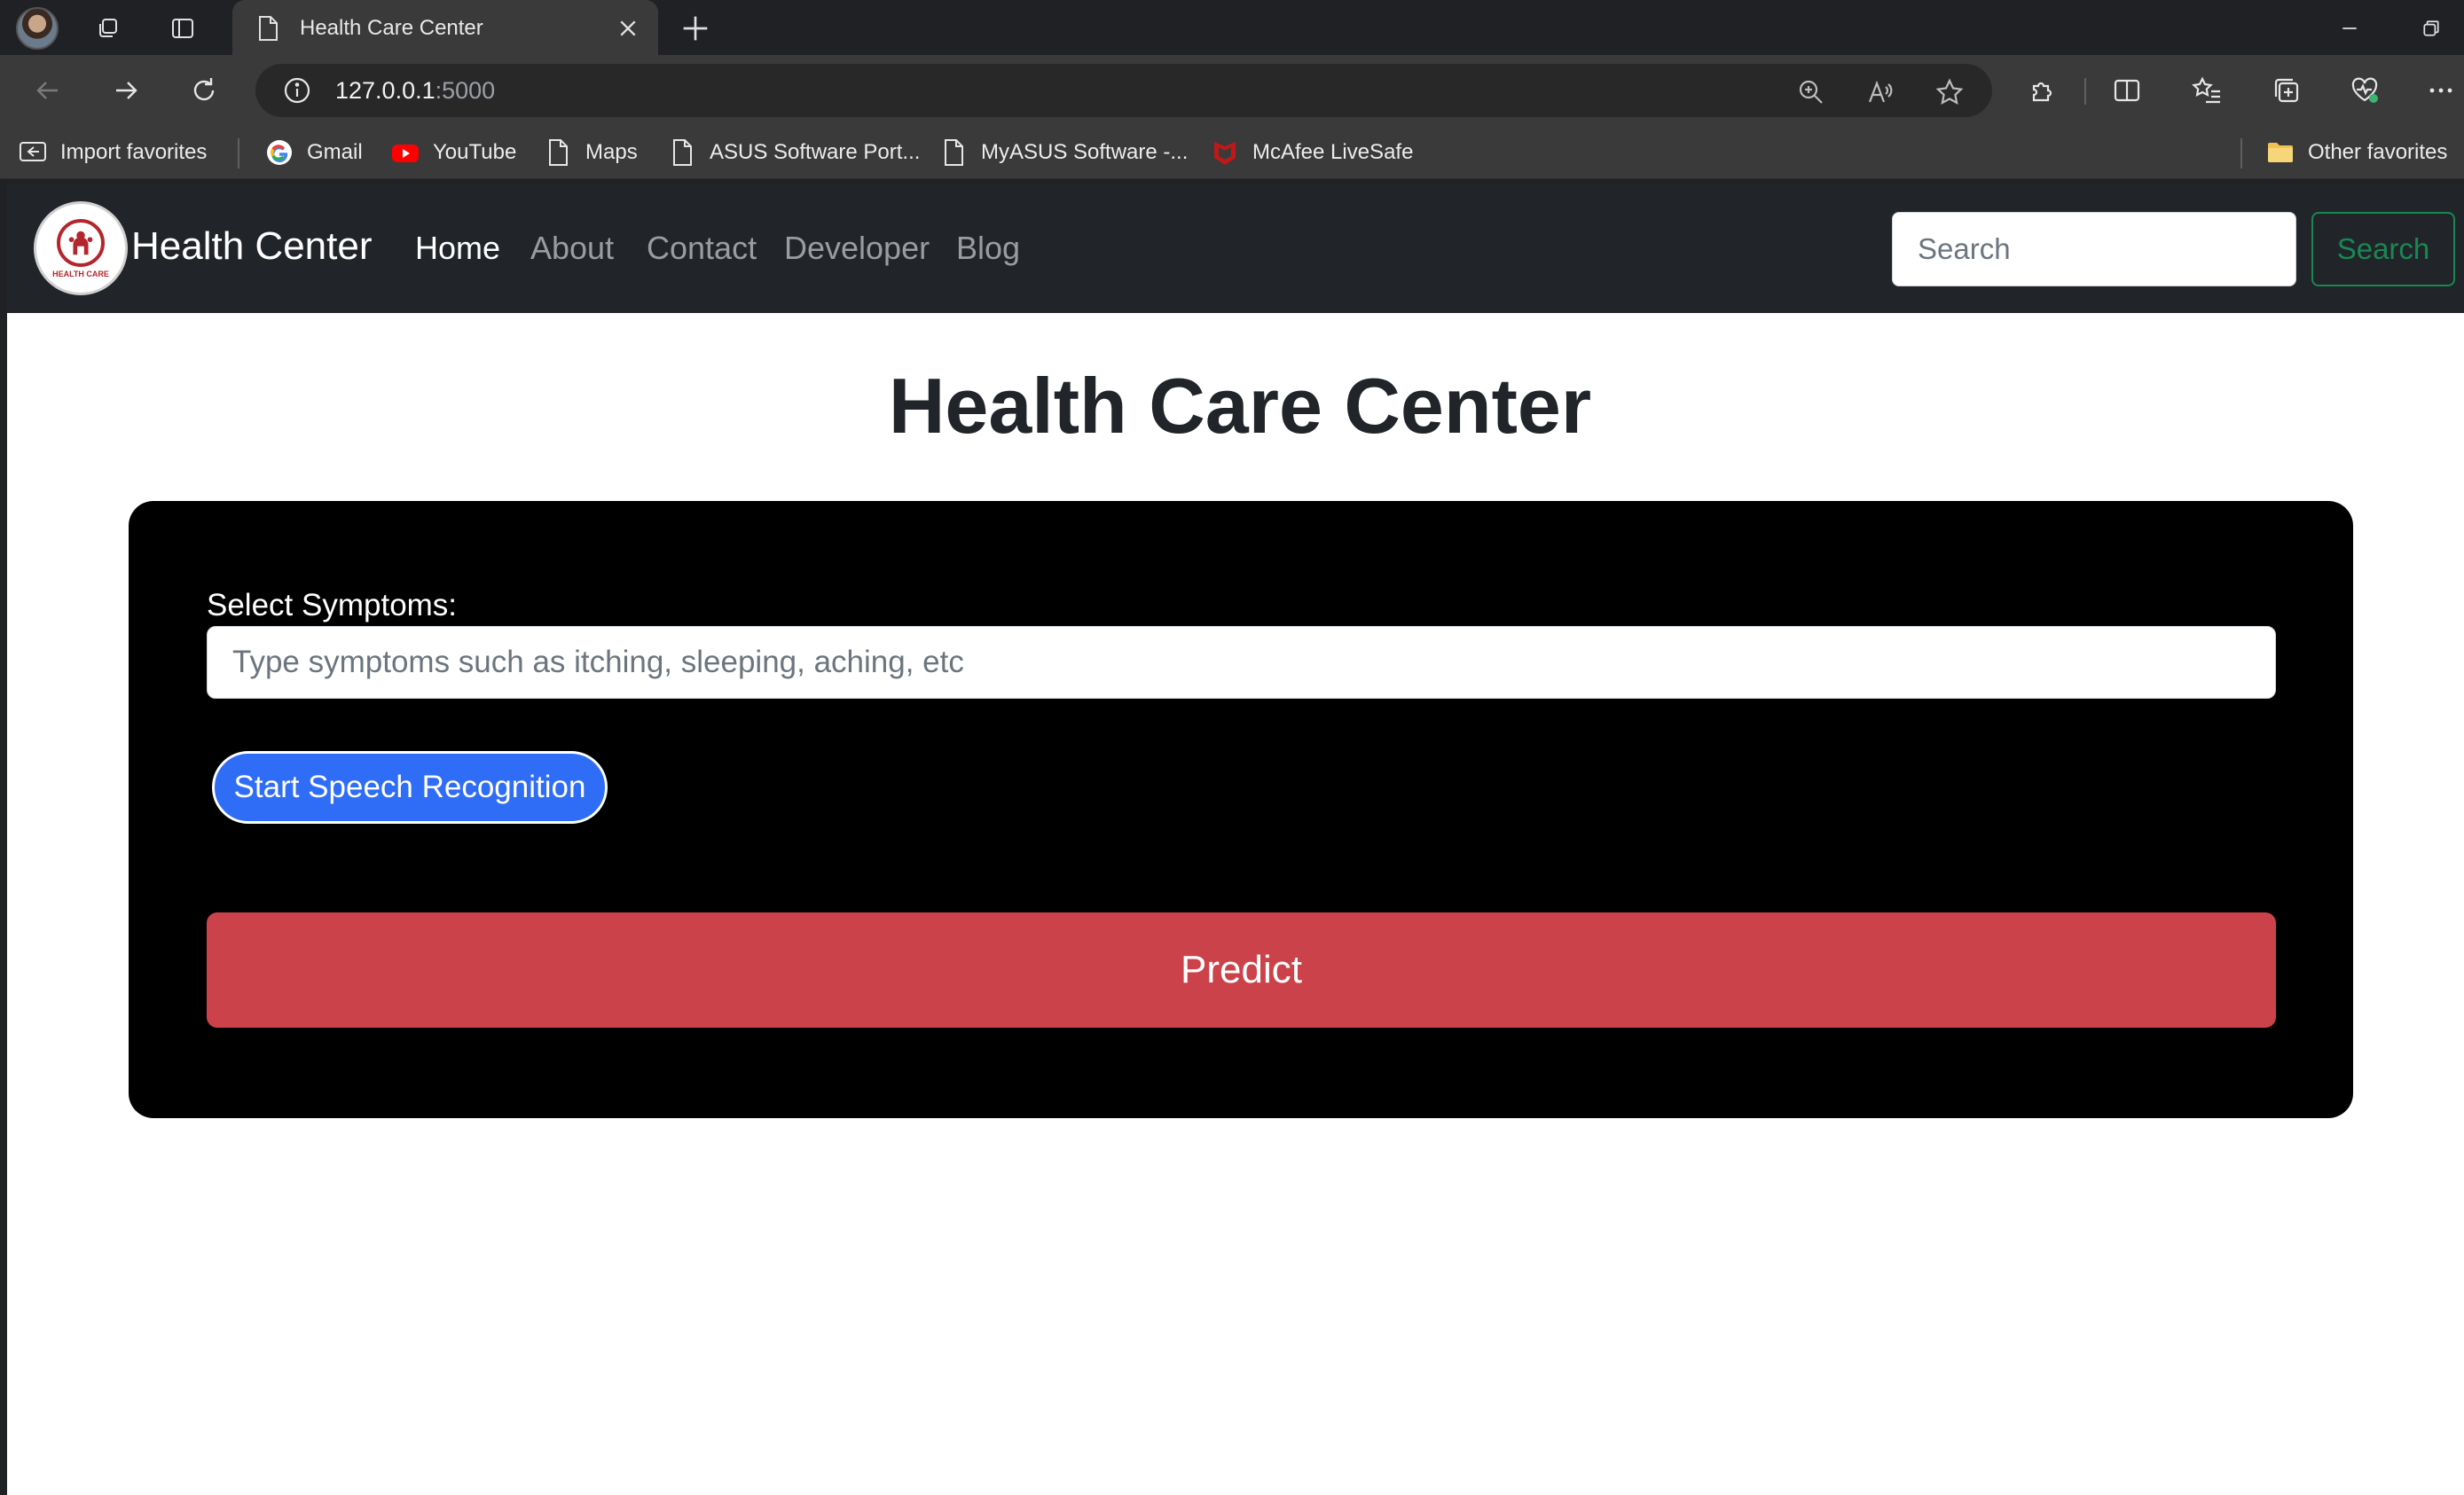 Image resolution: width=2464 pixels, height=1495 pixels. Describe the element at coordinates (1241, 970) in the screenshot. I see `predict-button: Predict` at that location.